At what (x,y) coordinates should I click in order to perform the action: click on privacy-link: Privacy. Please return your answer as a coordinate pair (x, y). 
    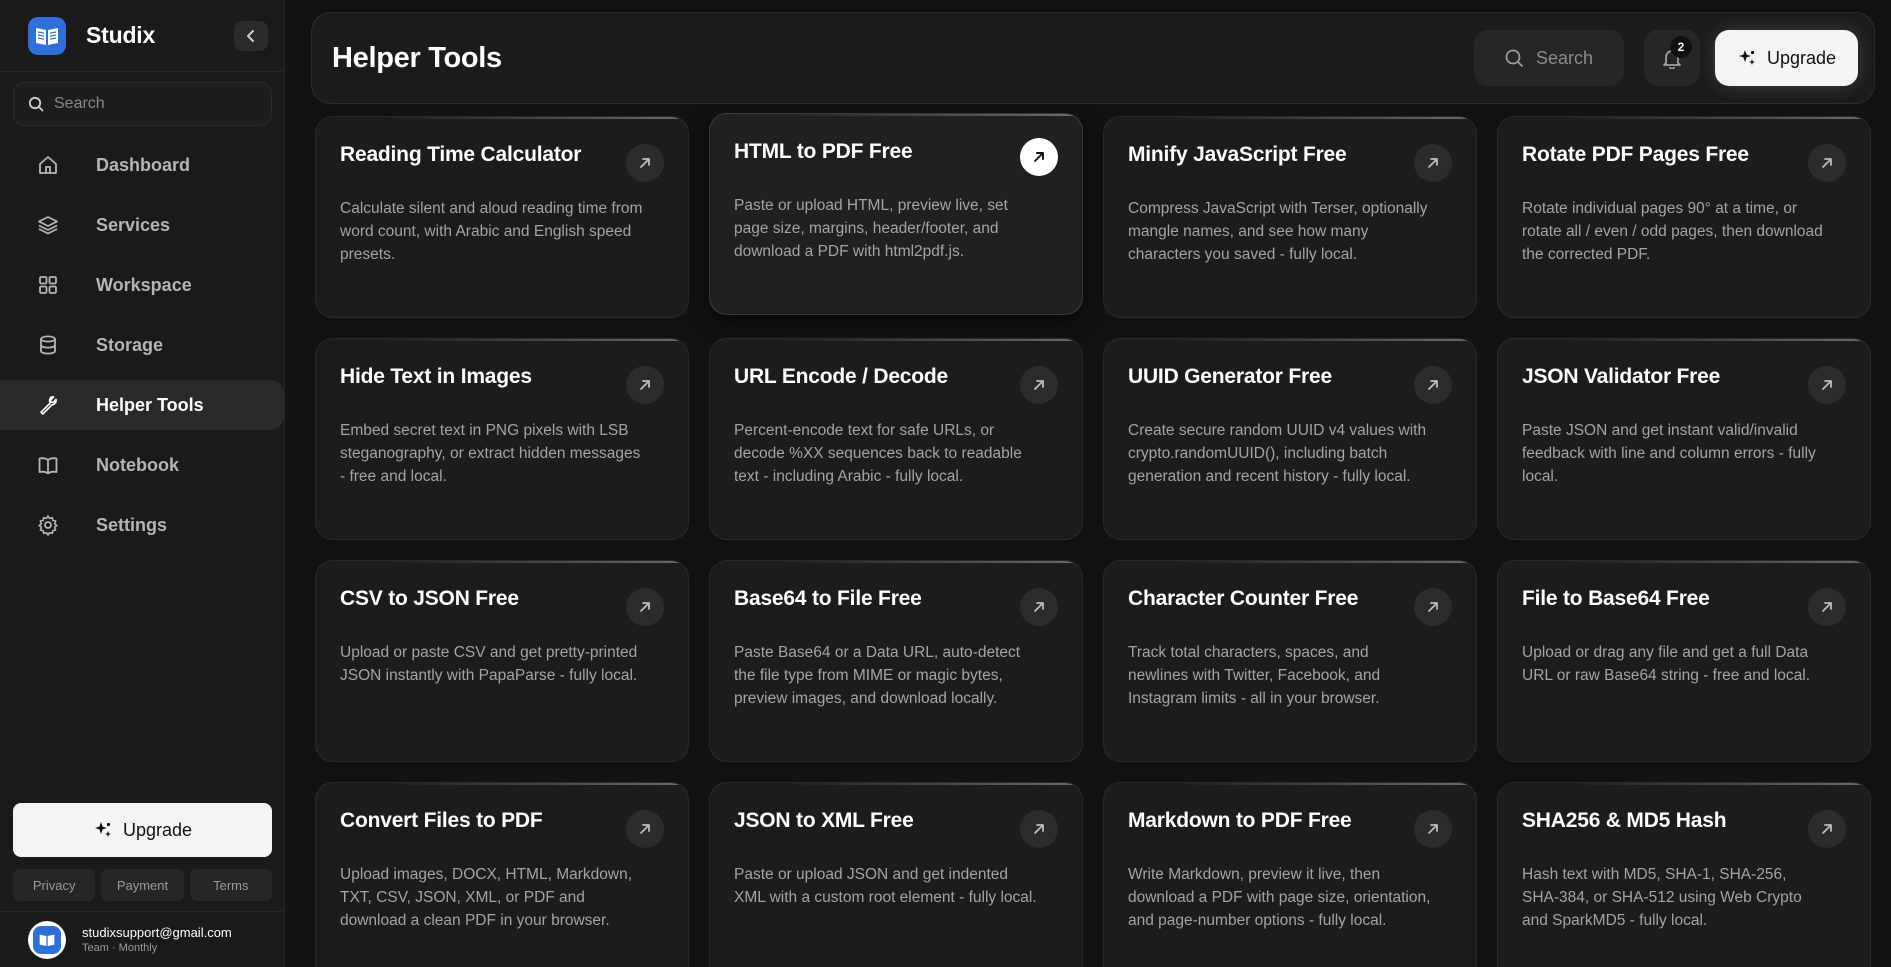
    Looking at the image, I should click on (54, 885).